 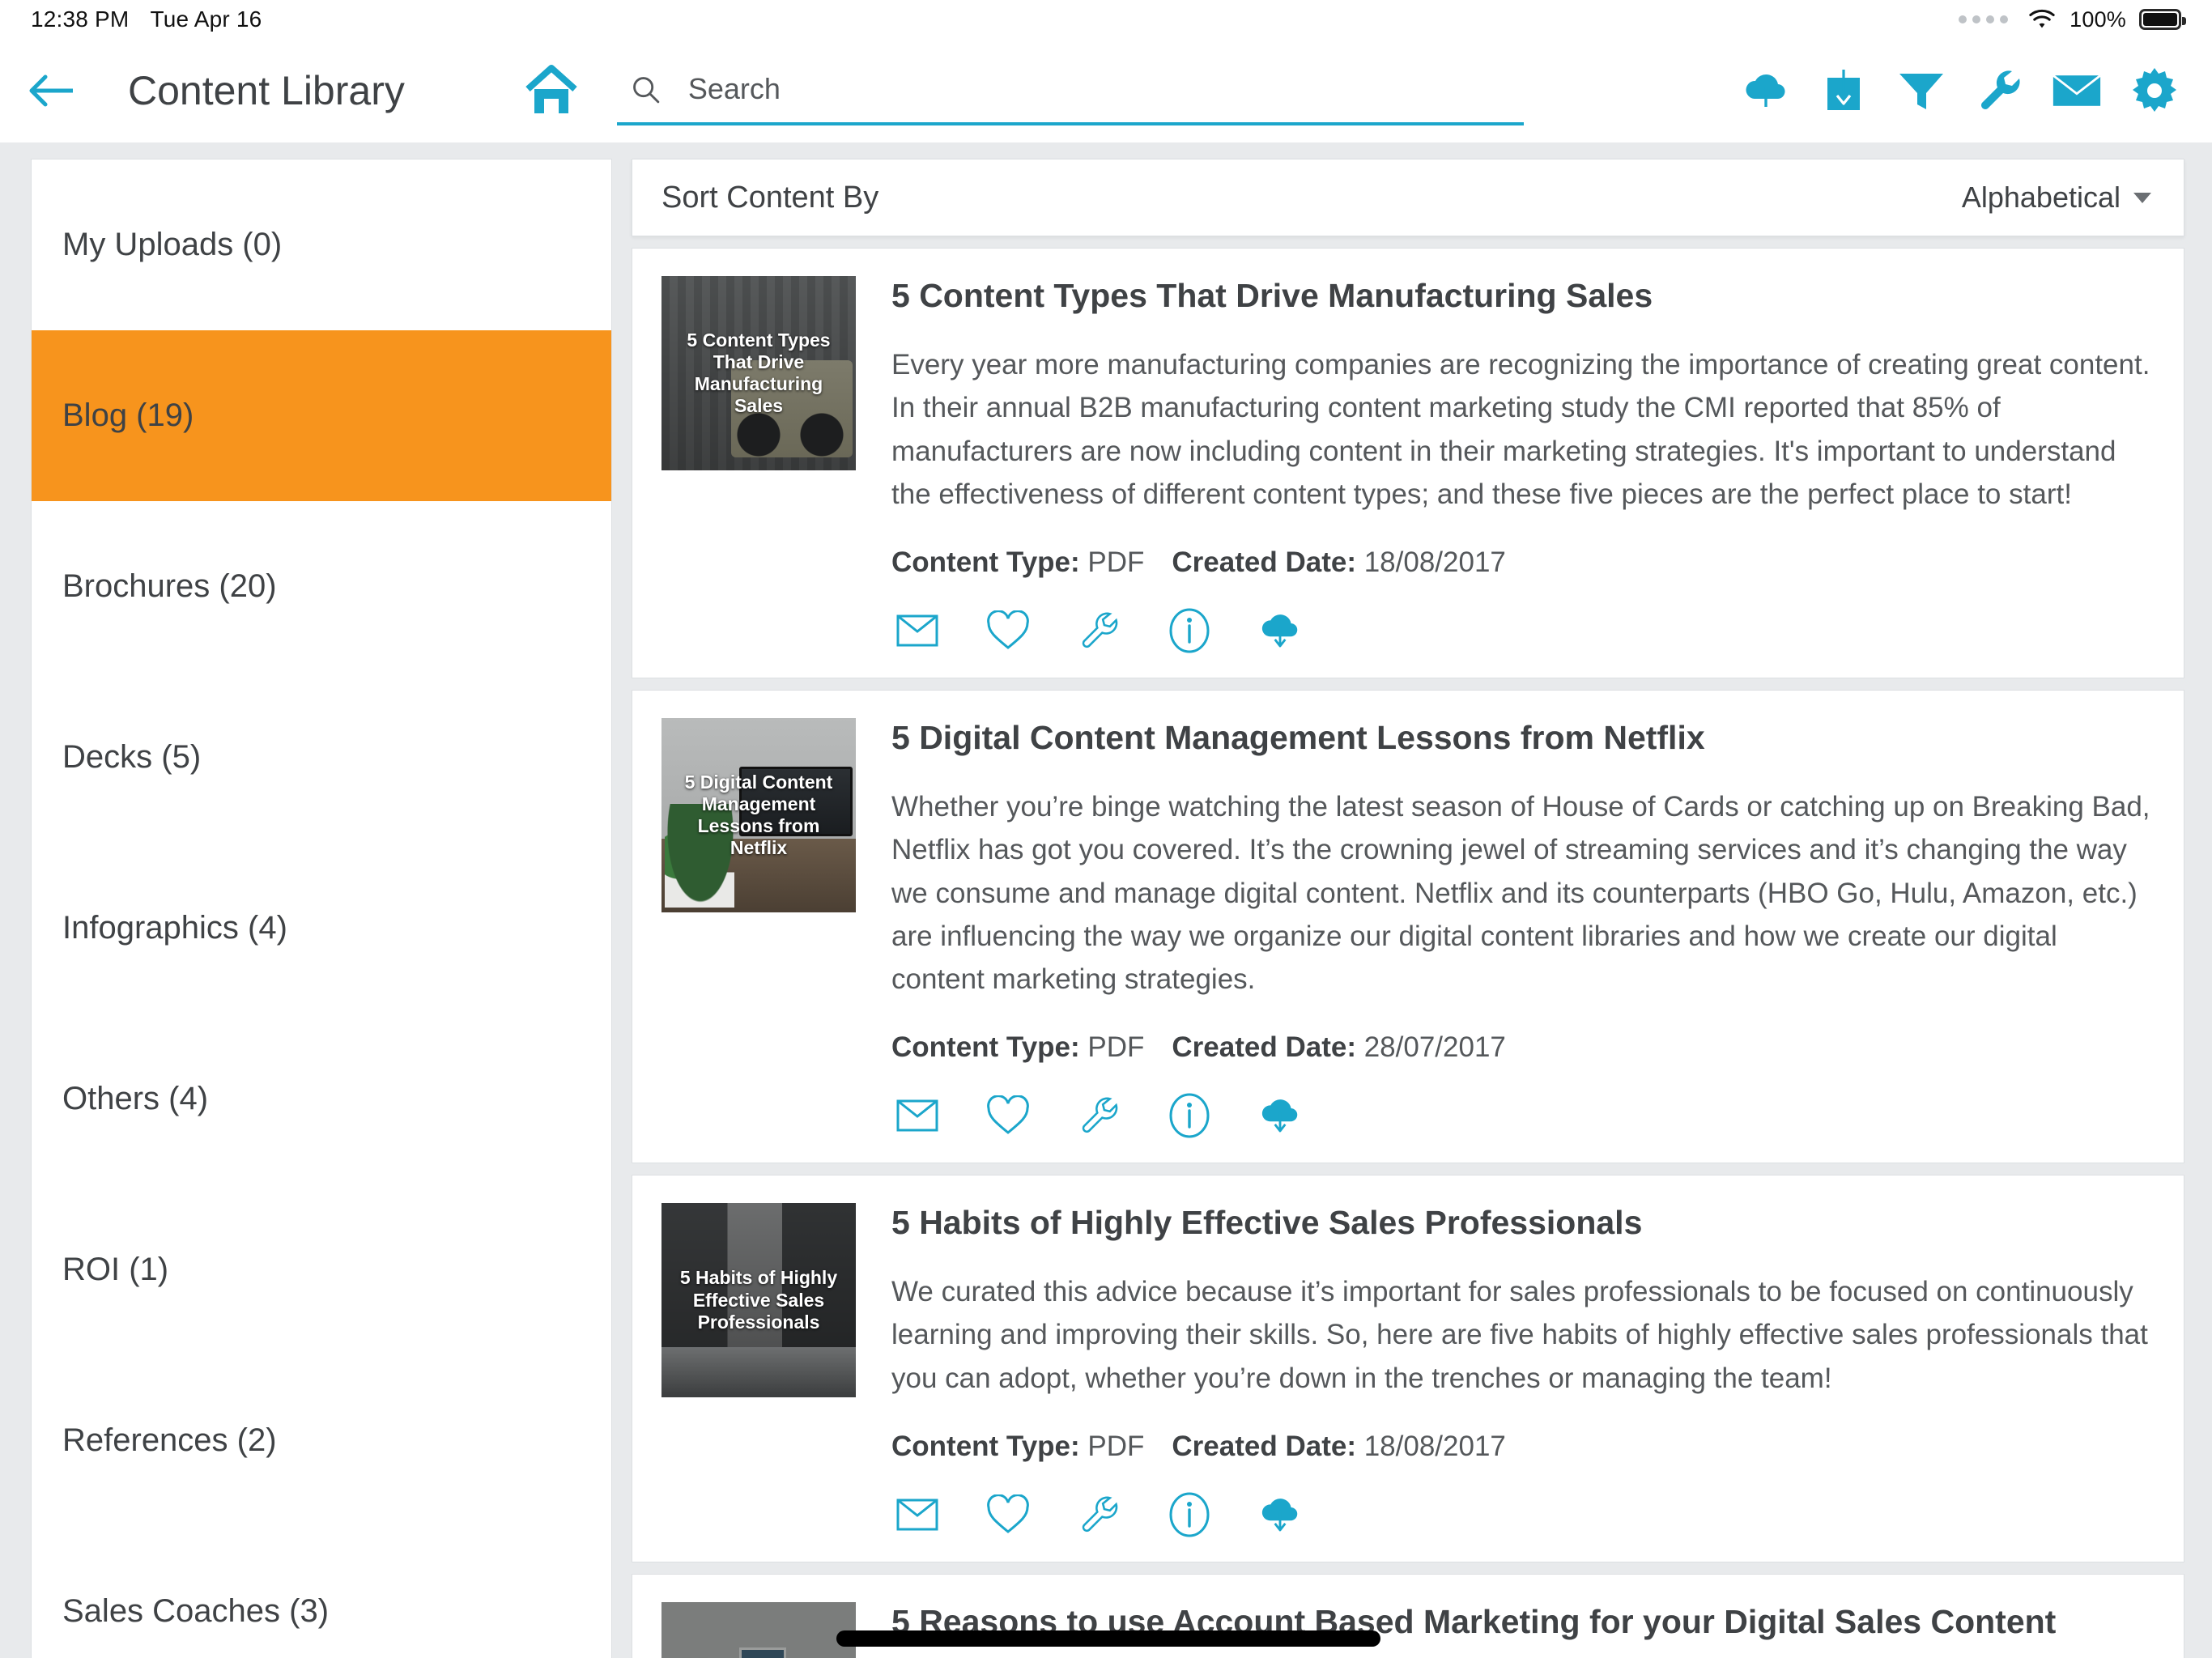 What do you see at coordinates (2098, 19) in the screenshot?
I see `battery-percent: 100%` at bounding box center [2098, 19].